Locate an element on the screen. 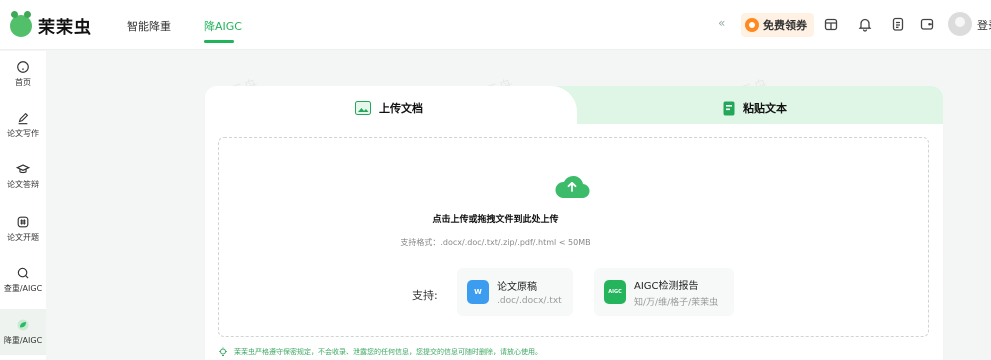  leaf-icon is located at coordinates (23, 325).